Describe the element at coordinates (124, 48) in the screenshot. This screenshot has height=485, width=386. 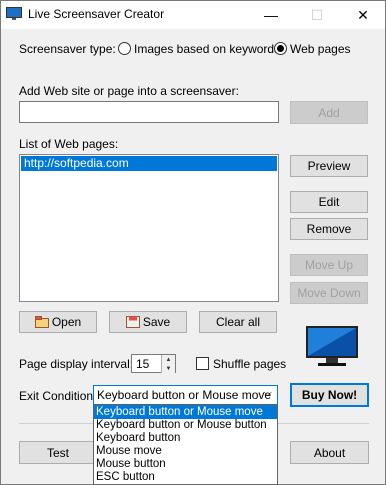
I see `radio-images-keywords` at that location.